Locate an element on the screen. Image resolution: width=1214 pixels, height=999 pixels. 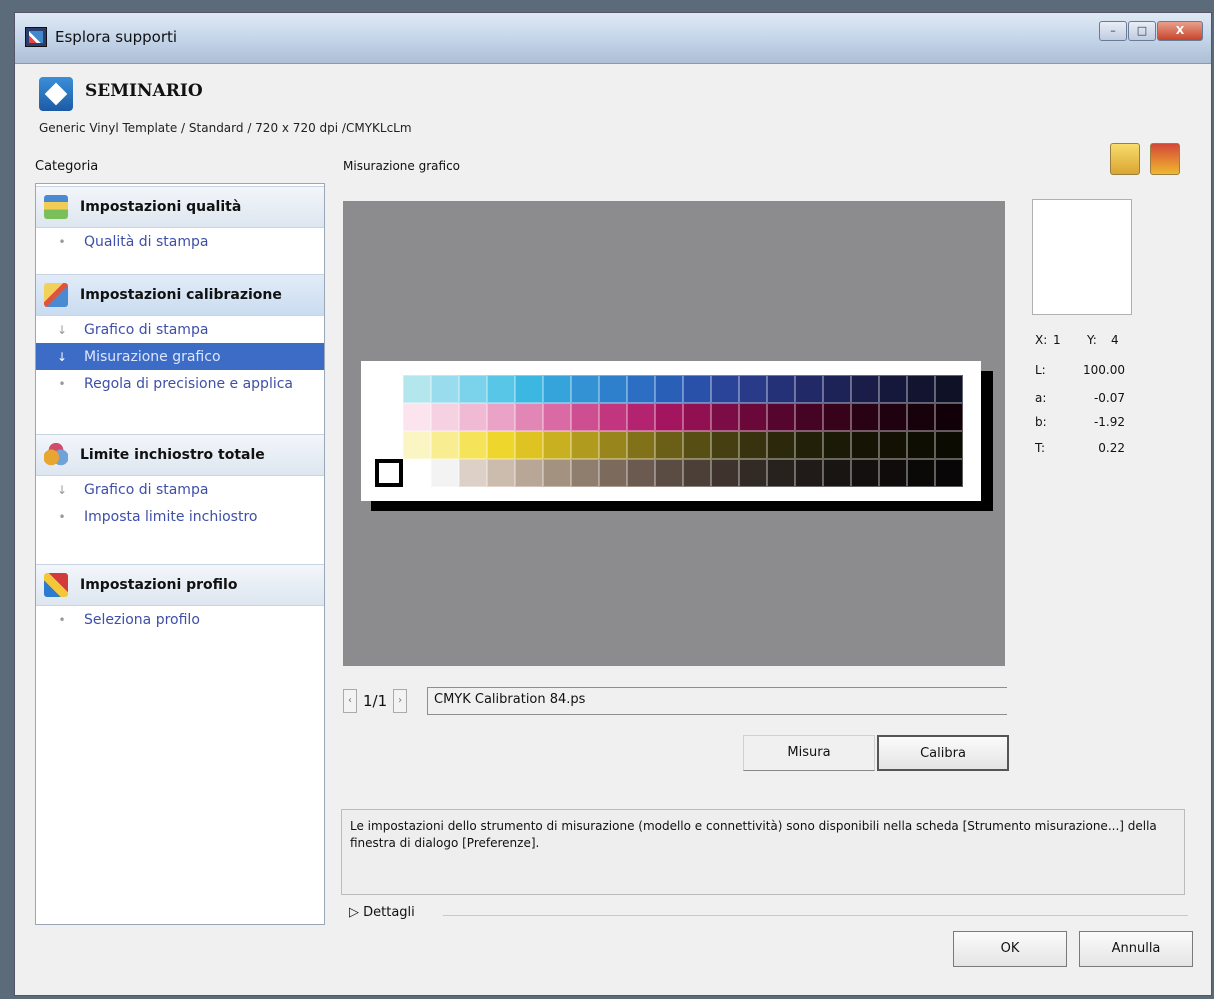
calibrate-button: Calibra is located at coordinates (943, 753).